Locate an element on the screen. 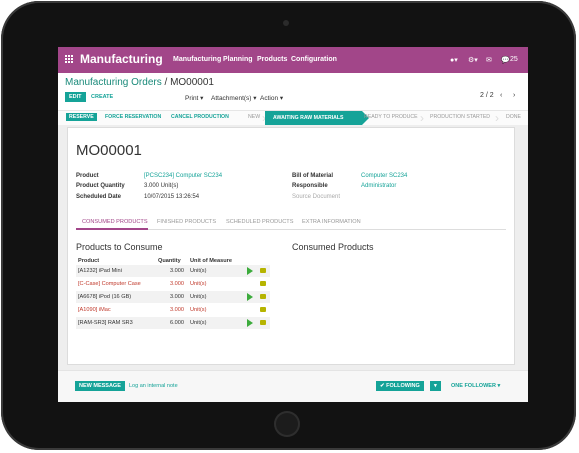 This screenshot has height=453, width=579. force-reservation-button: FORCE RESERVATION is located at coordinates (133, 117).